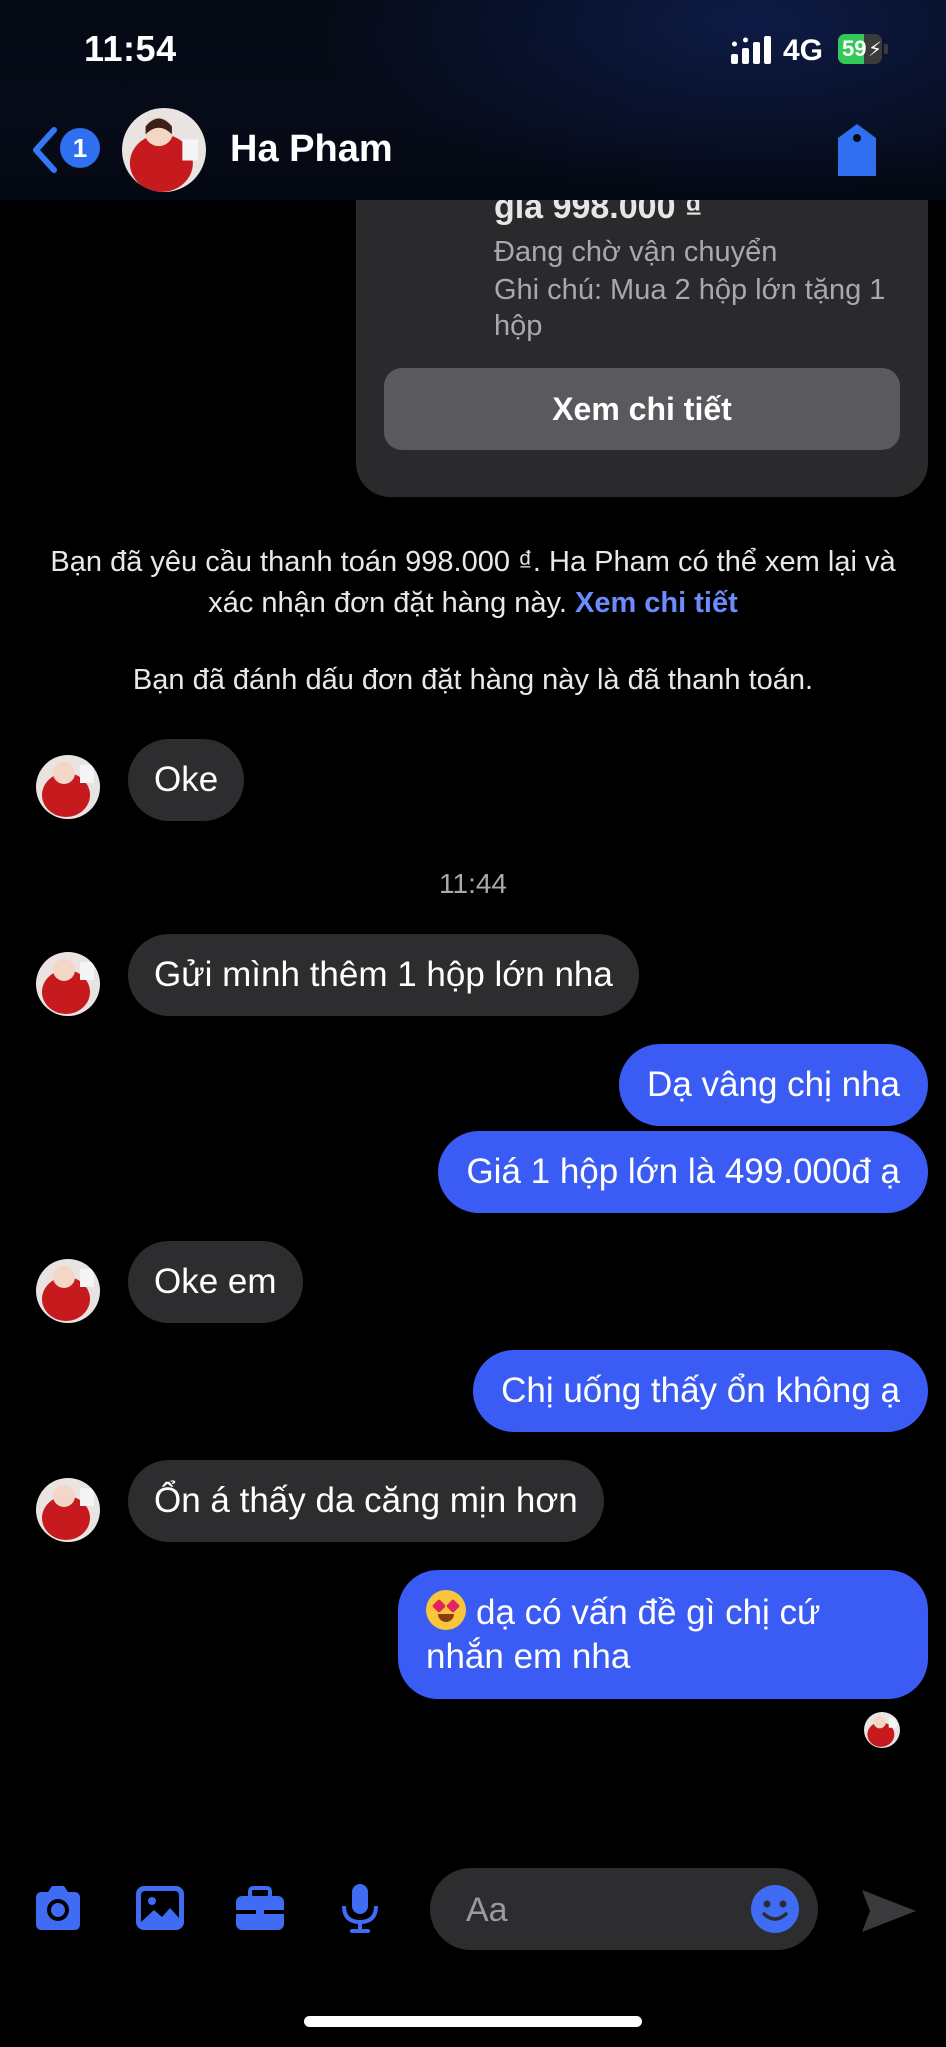  Describe the element at coordinates (690, 308) in the screenshot. I see `order-note: Ghi chú: Mua 2 hộp lớn tặng 1 hộp` at that location.